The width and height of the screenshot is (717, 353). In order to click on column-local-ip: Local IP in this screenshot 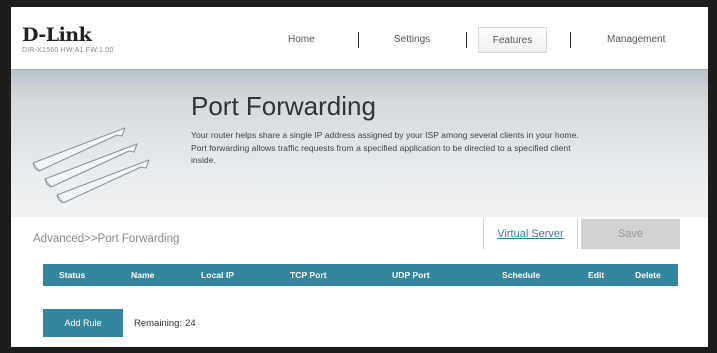, I will do `click(217, 275)`.